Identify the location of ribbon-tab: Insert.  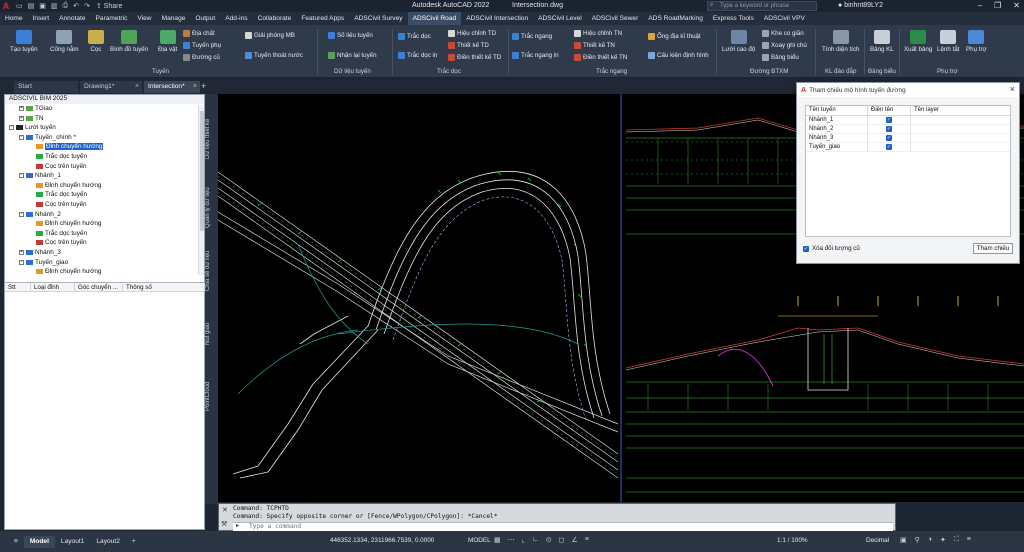
(41, 18).